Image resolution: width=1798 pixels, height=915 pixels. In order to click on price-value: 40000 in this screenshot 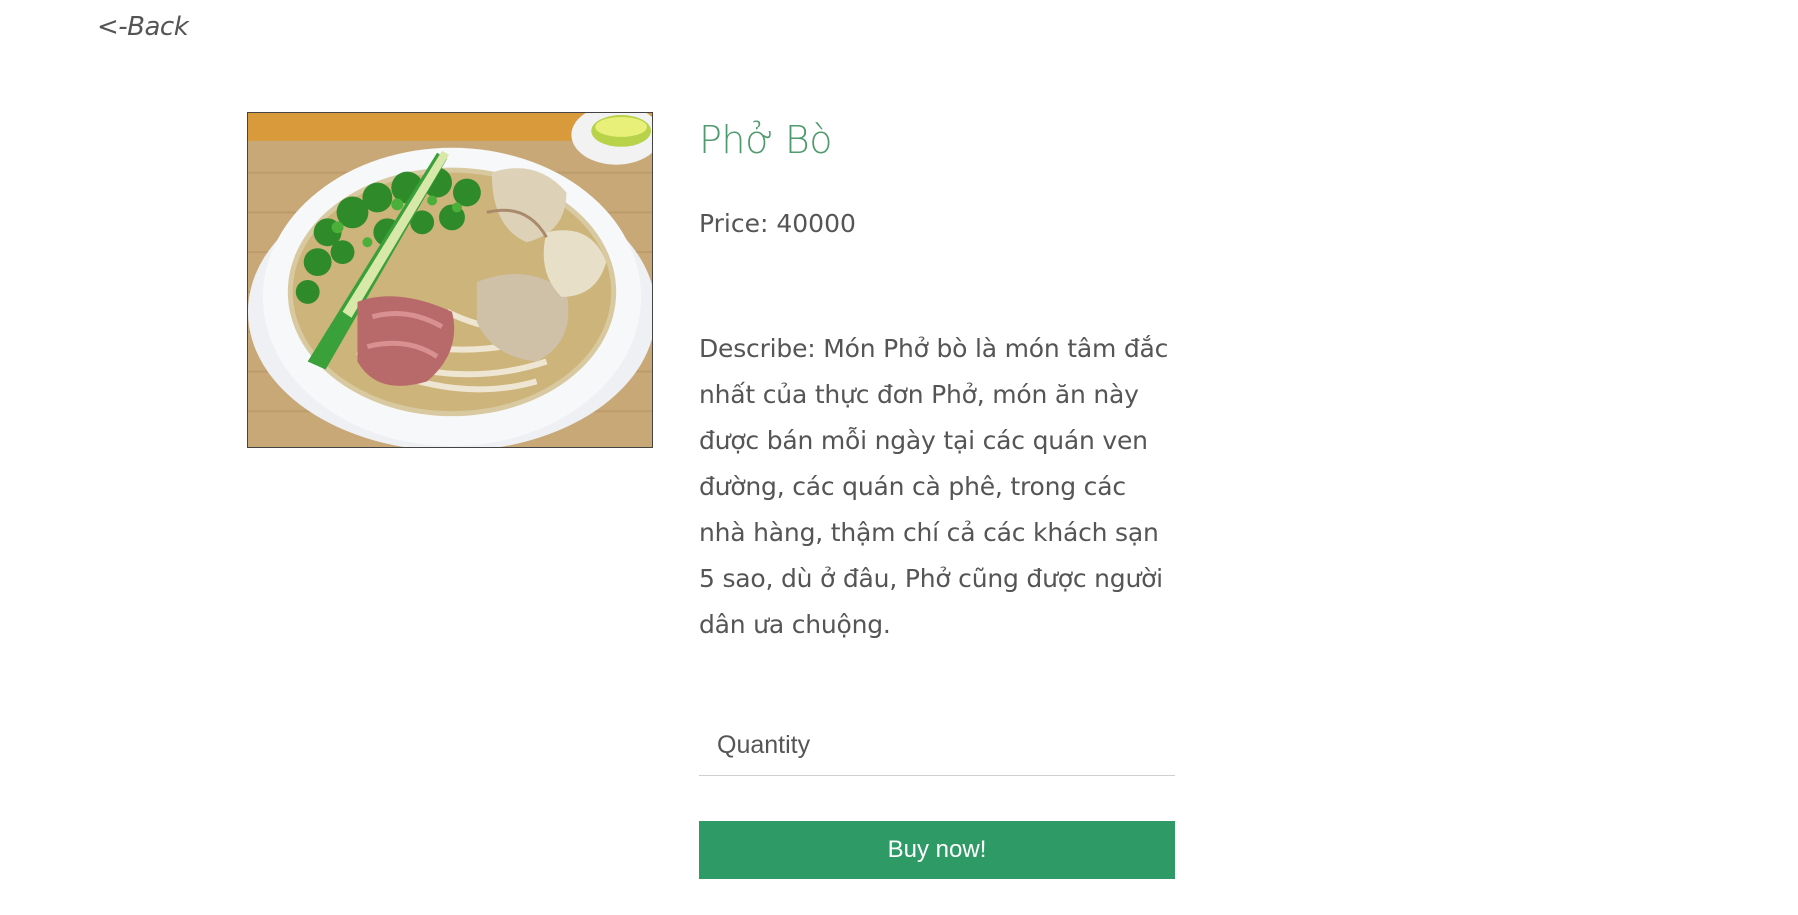, I will do `click(816, 223)`.